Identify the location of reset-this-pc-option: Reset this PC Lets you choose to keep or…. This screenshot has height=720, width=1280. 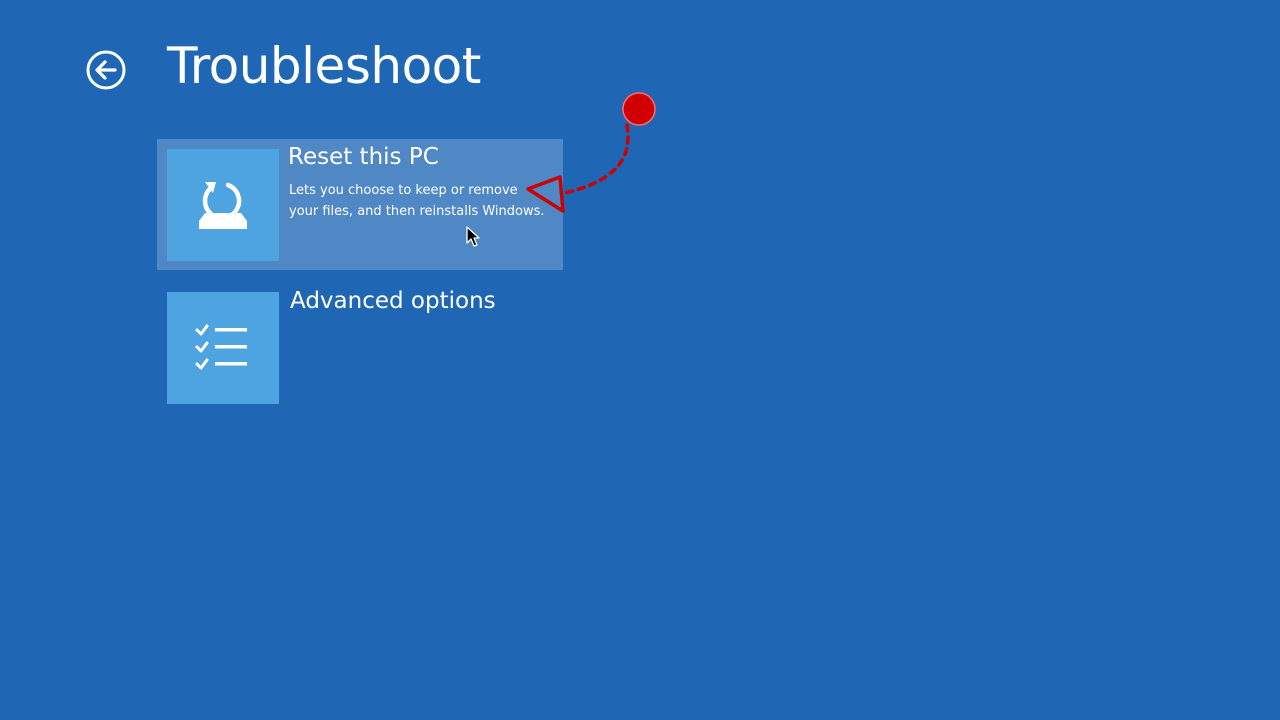
(360, 204).